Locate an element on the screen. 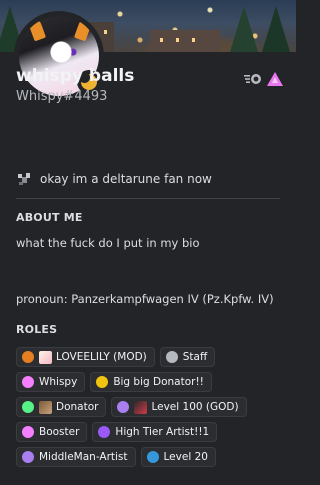 Image resolution: width=320 pixels, height=485 pixels. custom-status-emoji-icon is located at coordinates (24, 179).